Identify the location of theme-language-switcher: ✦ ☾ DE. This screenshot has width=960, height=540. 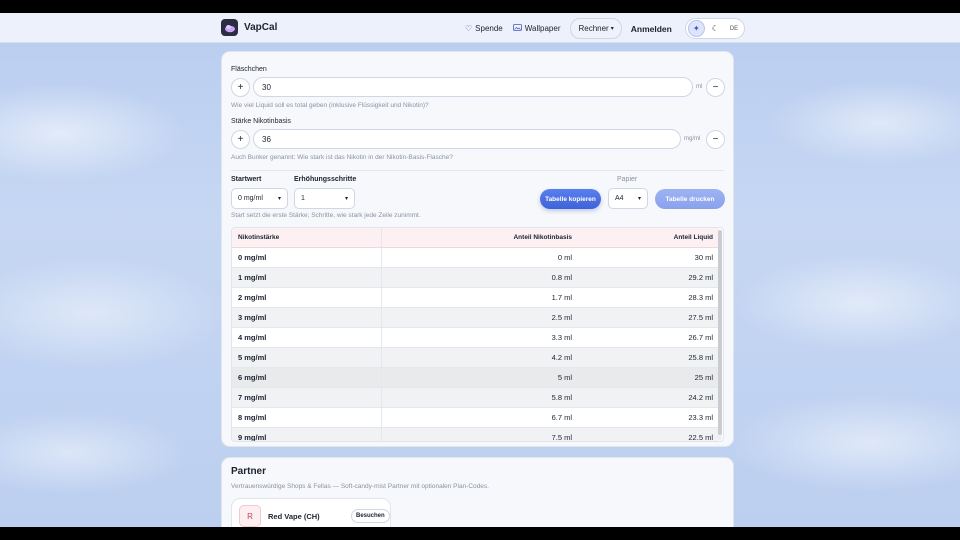
(715, 28).